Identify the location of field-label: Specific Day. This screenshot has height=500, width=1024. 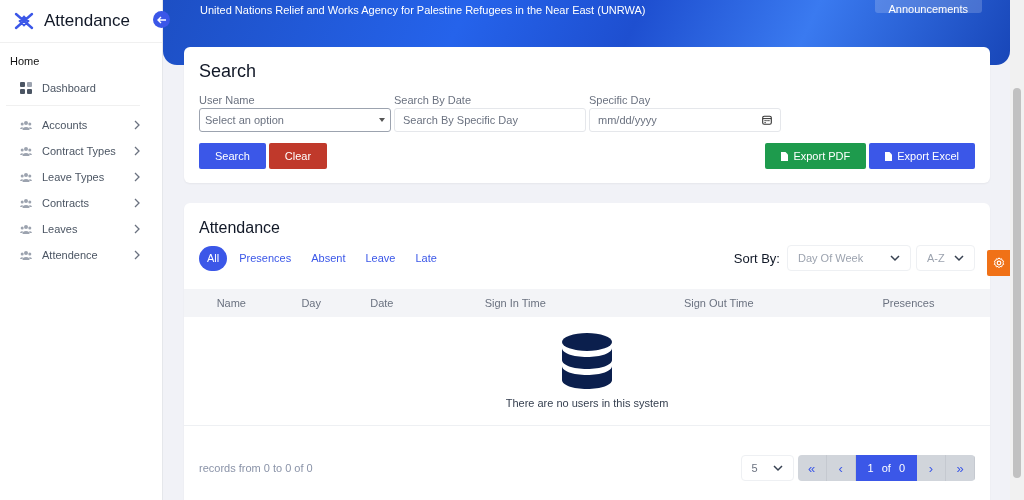
(620, 100).